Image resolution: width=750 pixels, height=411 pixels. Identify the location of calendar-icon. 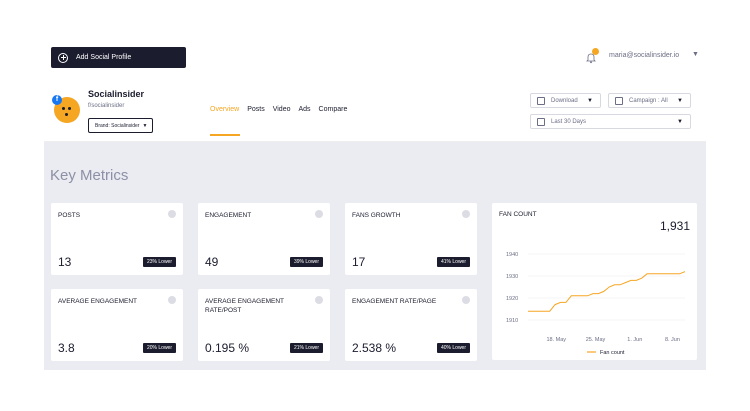
(541, 121).